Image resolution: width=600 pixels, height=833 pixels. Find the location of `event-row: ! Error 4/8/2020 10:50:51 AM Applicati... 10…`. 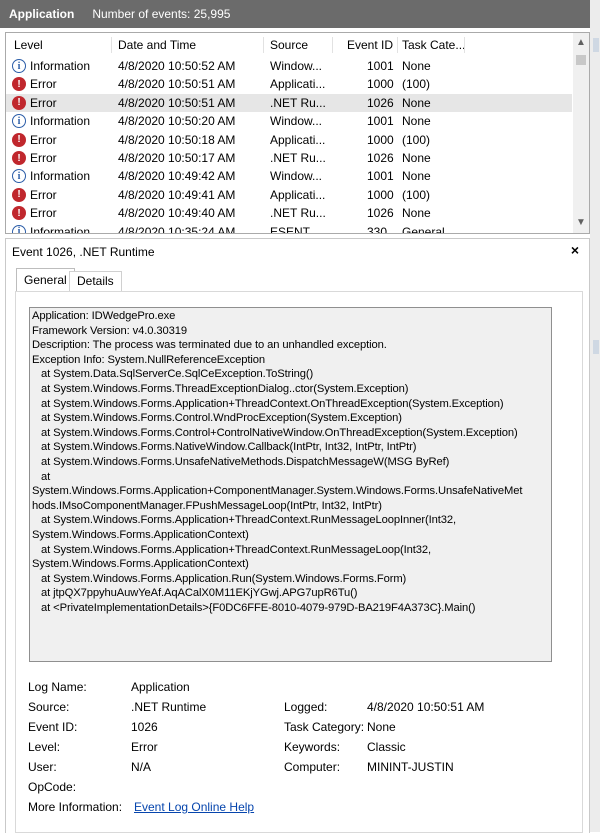

event-row: ! Error 4/8/2020 10:50:51 AM Applicati... 10… is located at coordinates (289, 84).